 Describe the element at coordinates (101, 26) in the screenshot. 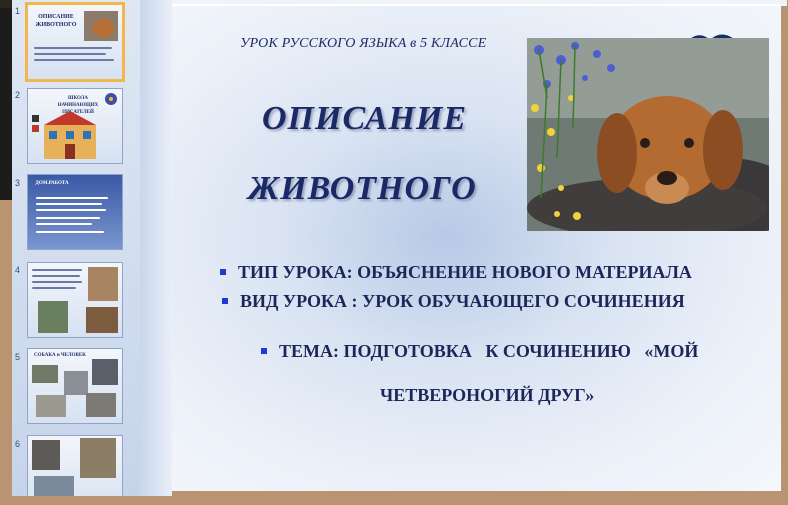

I see `dog-thumbnail-icon` at that location.